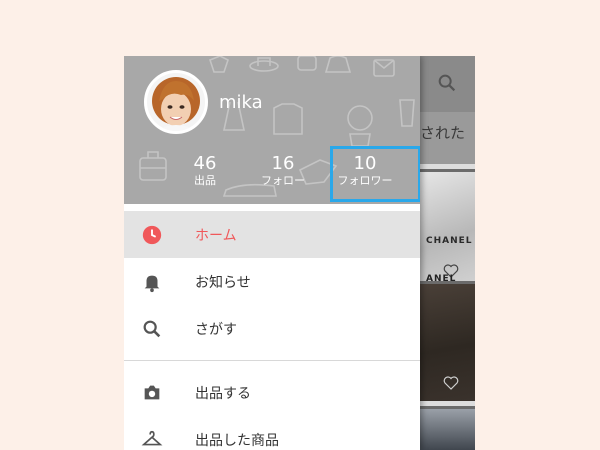 This screenshot has height=450, width=600. I want to click on menu-item-notifications: お知らせ, so click(272, 281).